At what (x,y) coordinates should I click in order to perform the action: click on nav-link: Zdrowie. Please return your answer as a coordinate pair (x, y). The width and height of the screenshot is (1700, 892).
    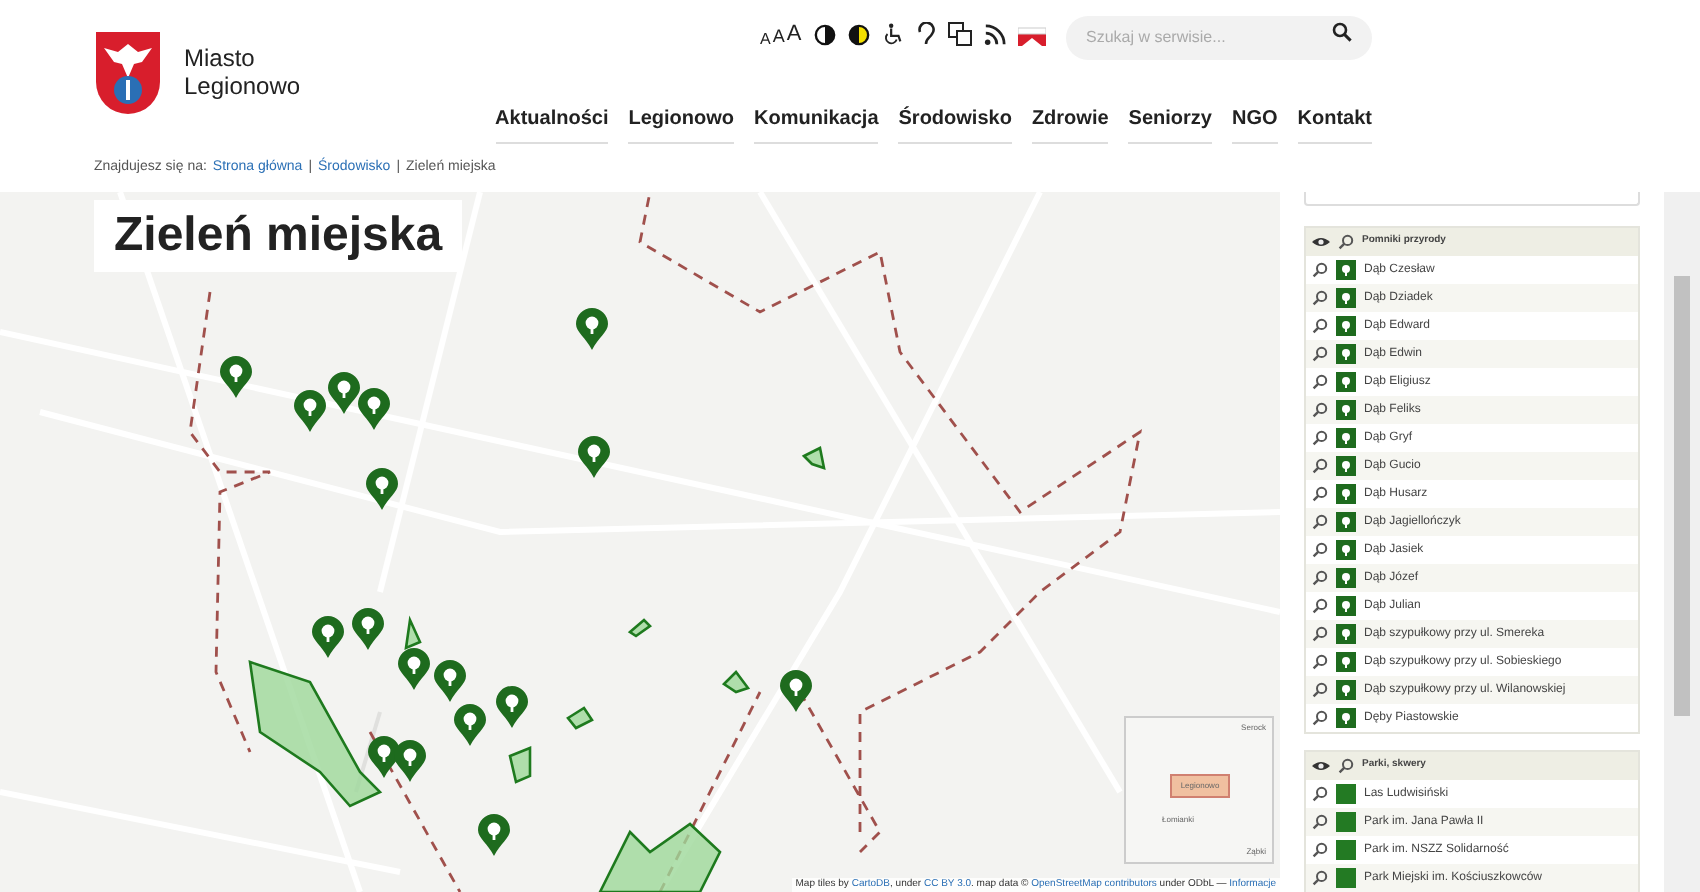
    Looking at the image, I should click on (1070, 124).